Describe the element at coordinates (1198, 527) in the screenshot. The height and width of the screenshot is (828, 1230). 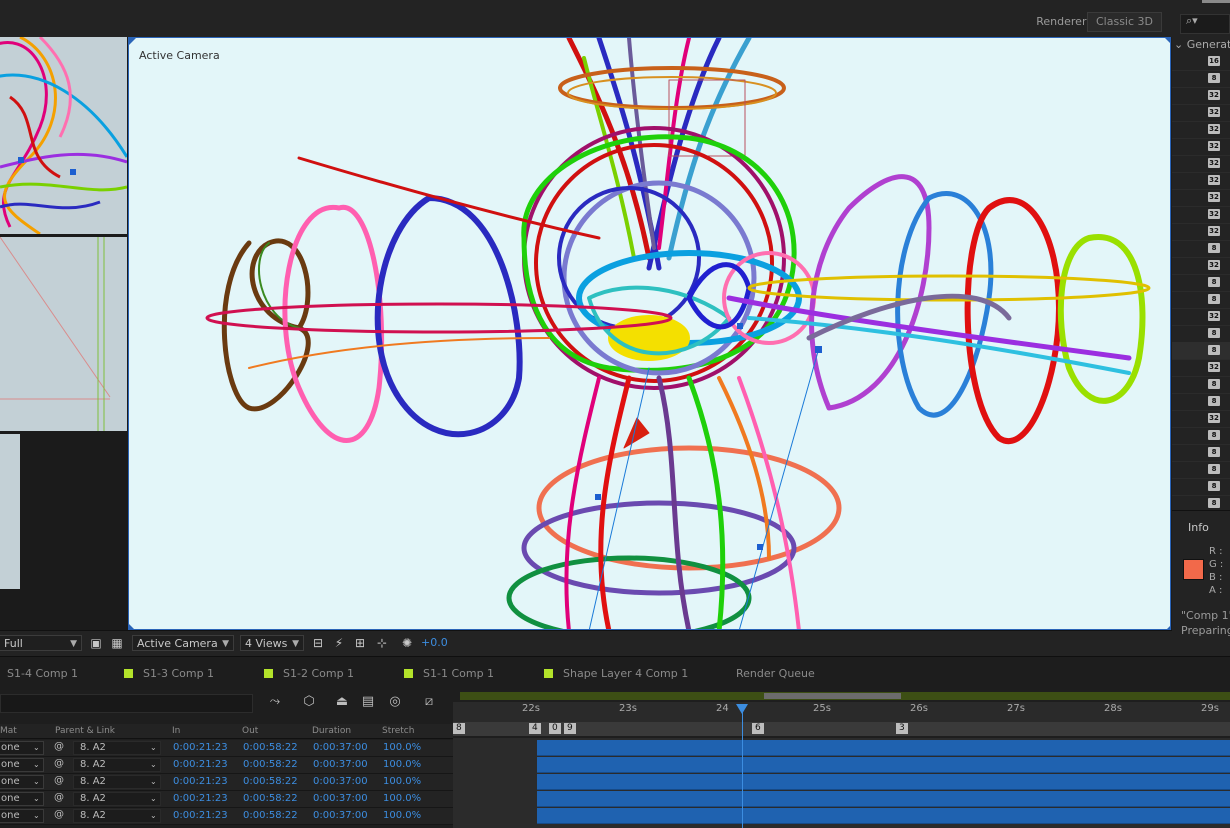
I see `info-panel-title: Info` at that location.